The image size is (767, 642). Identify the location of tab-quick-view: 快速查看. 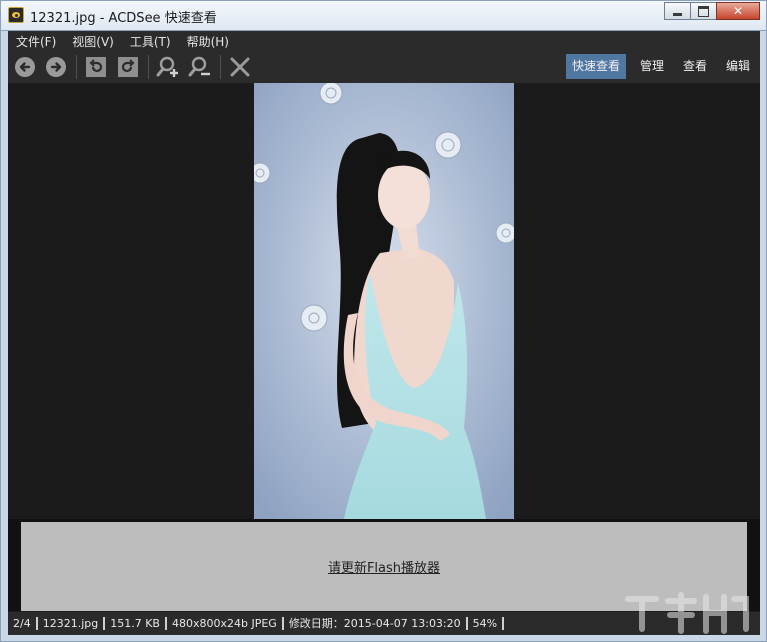
(596, 66).